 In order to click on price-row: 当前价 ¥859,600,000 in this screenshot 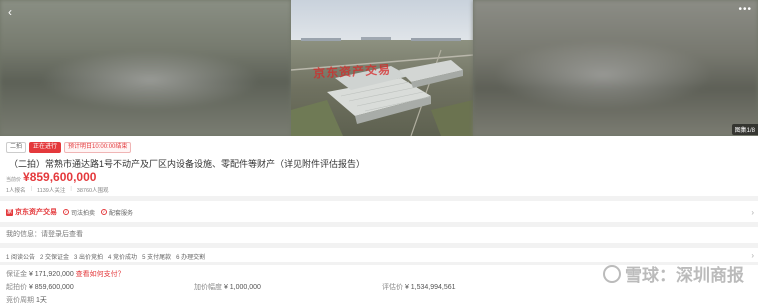, I will do `click(51, 177)`.